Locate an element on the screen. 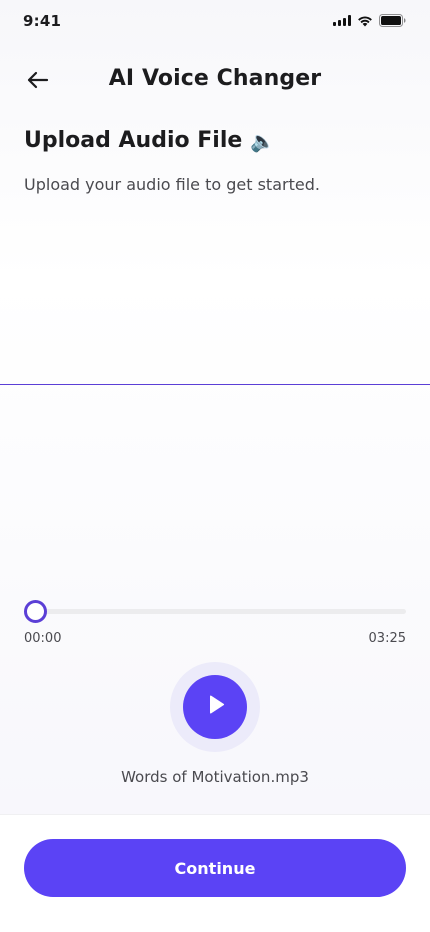 The image size is (430, 932). bottom-bar: Continue is located at coordinates (215, 873).